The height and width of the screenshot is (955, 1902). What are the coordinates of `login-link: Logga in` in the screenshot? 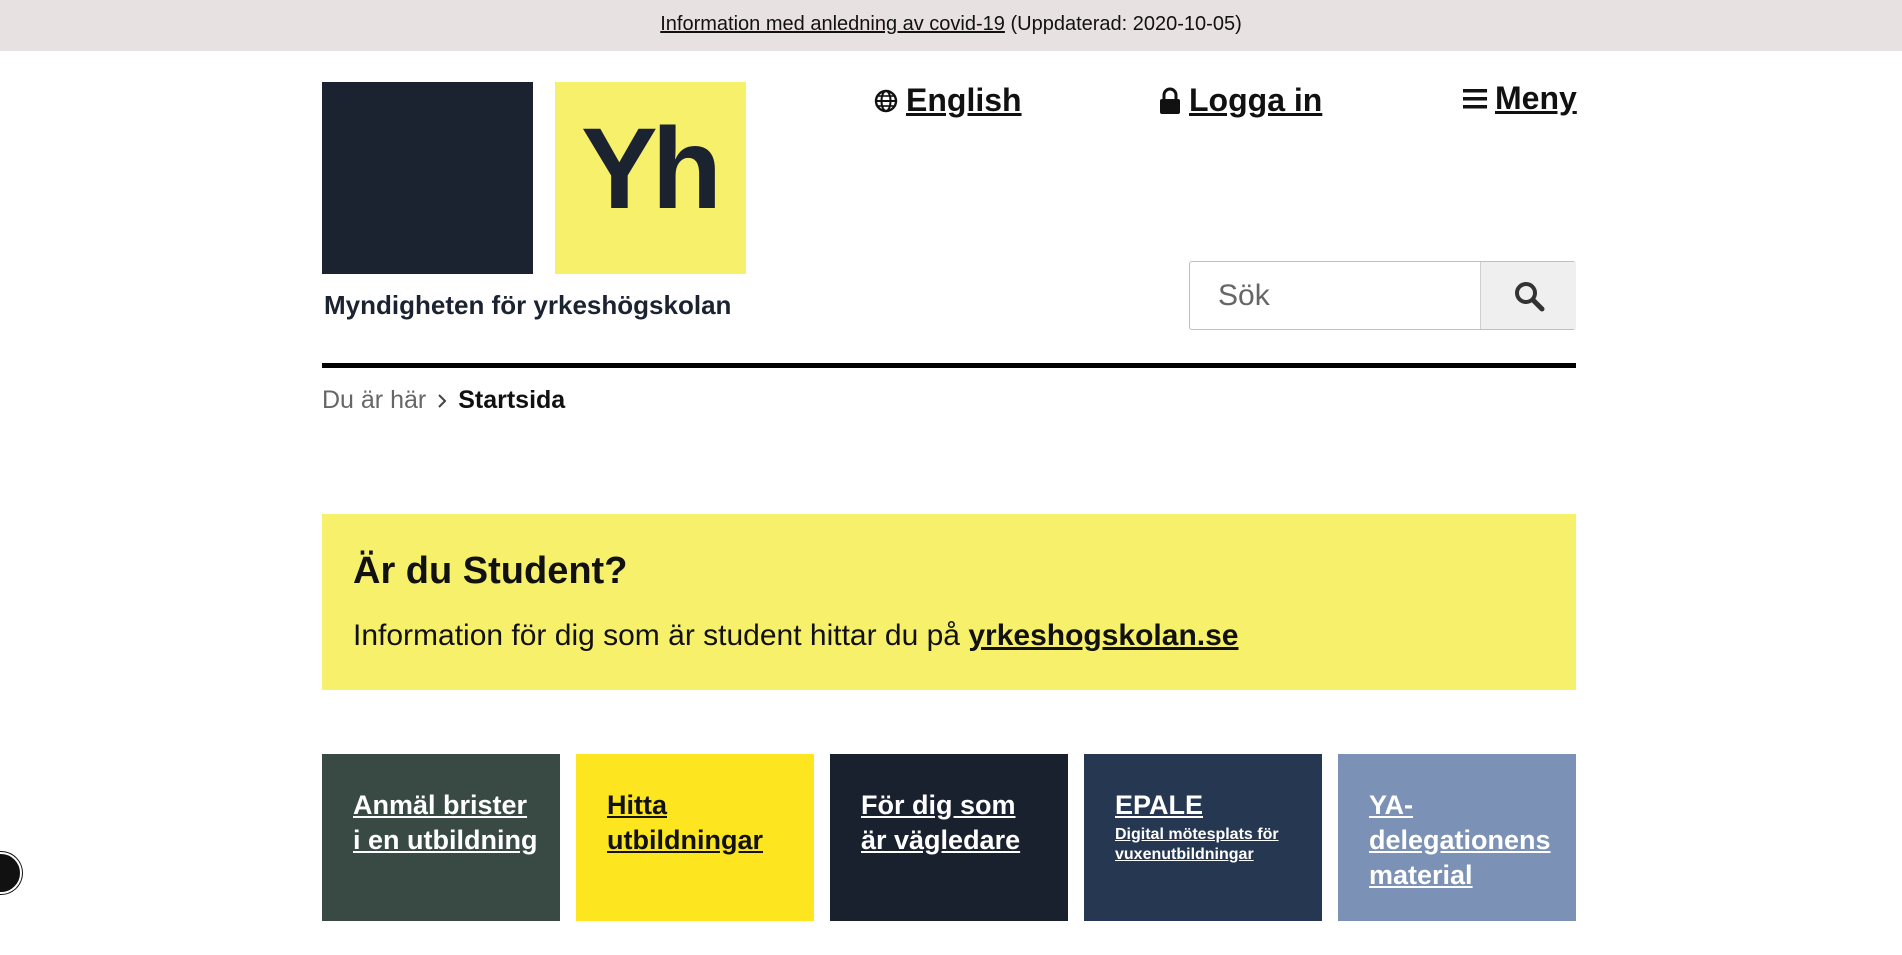 It's located at (1240, 100).